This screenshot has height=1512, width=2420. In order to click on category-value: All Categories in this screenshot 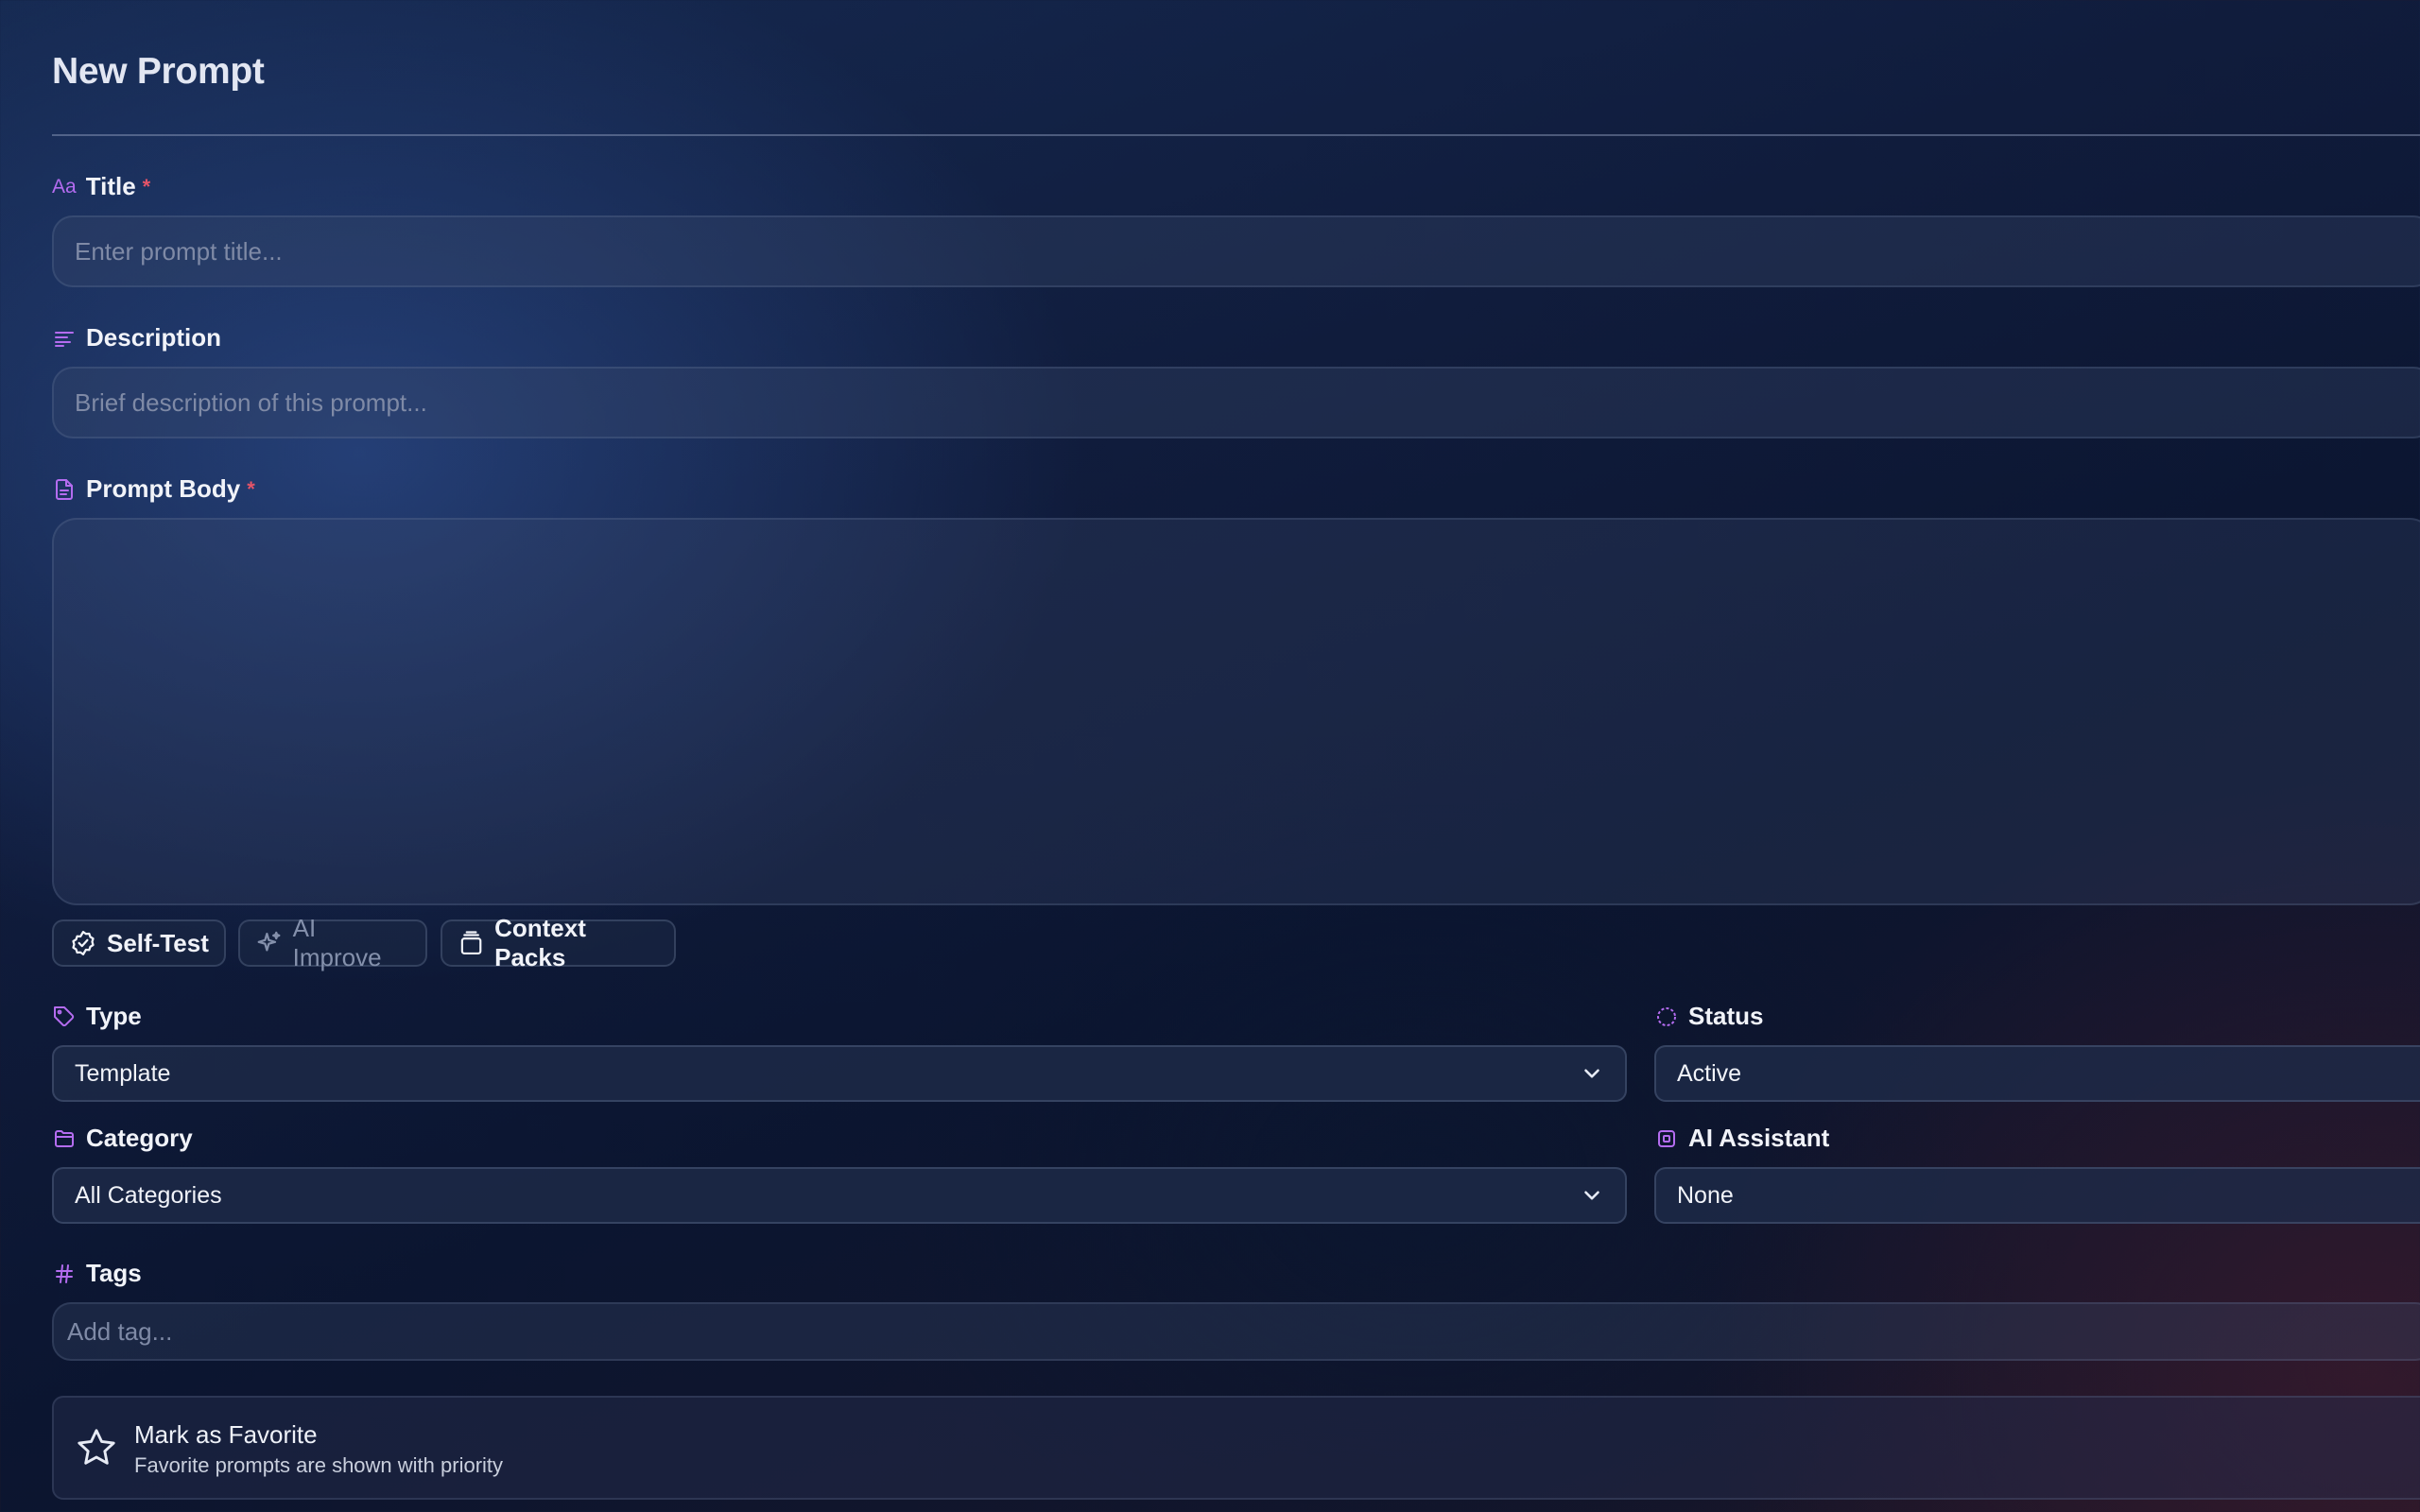, I will do `click(148, 1195)`.